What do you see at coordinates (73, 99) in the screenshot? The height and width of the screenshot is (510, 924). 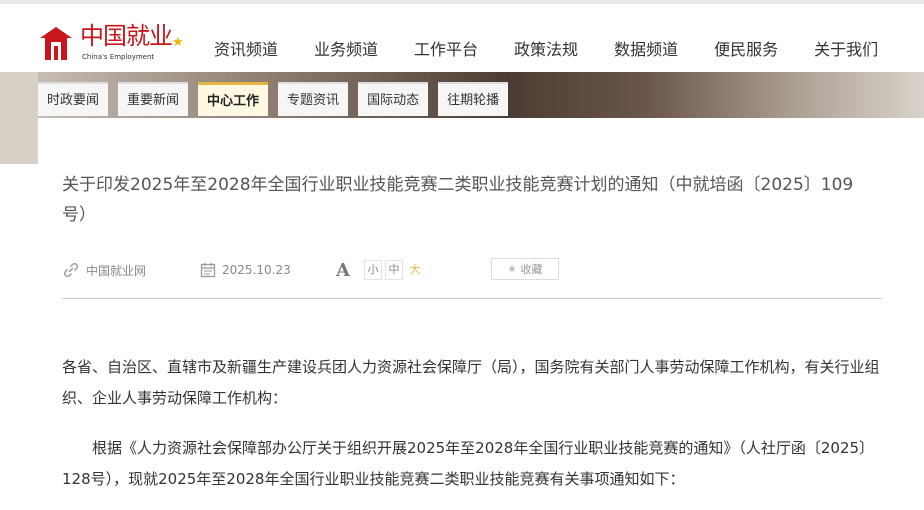 I see `tab-politics: 时政要闻` at bounding box center [73, 99].